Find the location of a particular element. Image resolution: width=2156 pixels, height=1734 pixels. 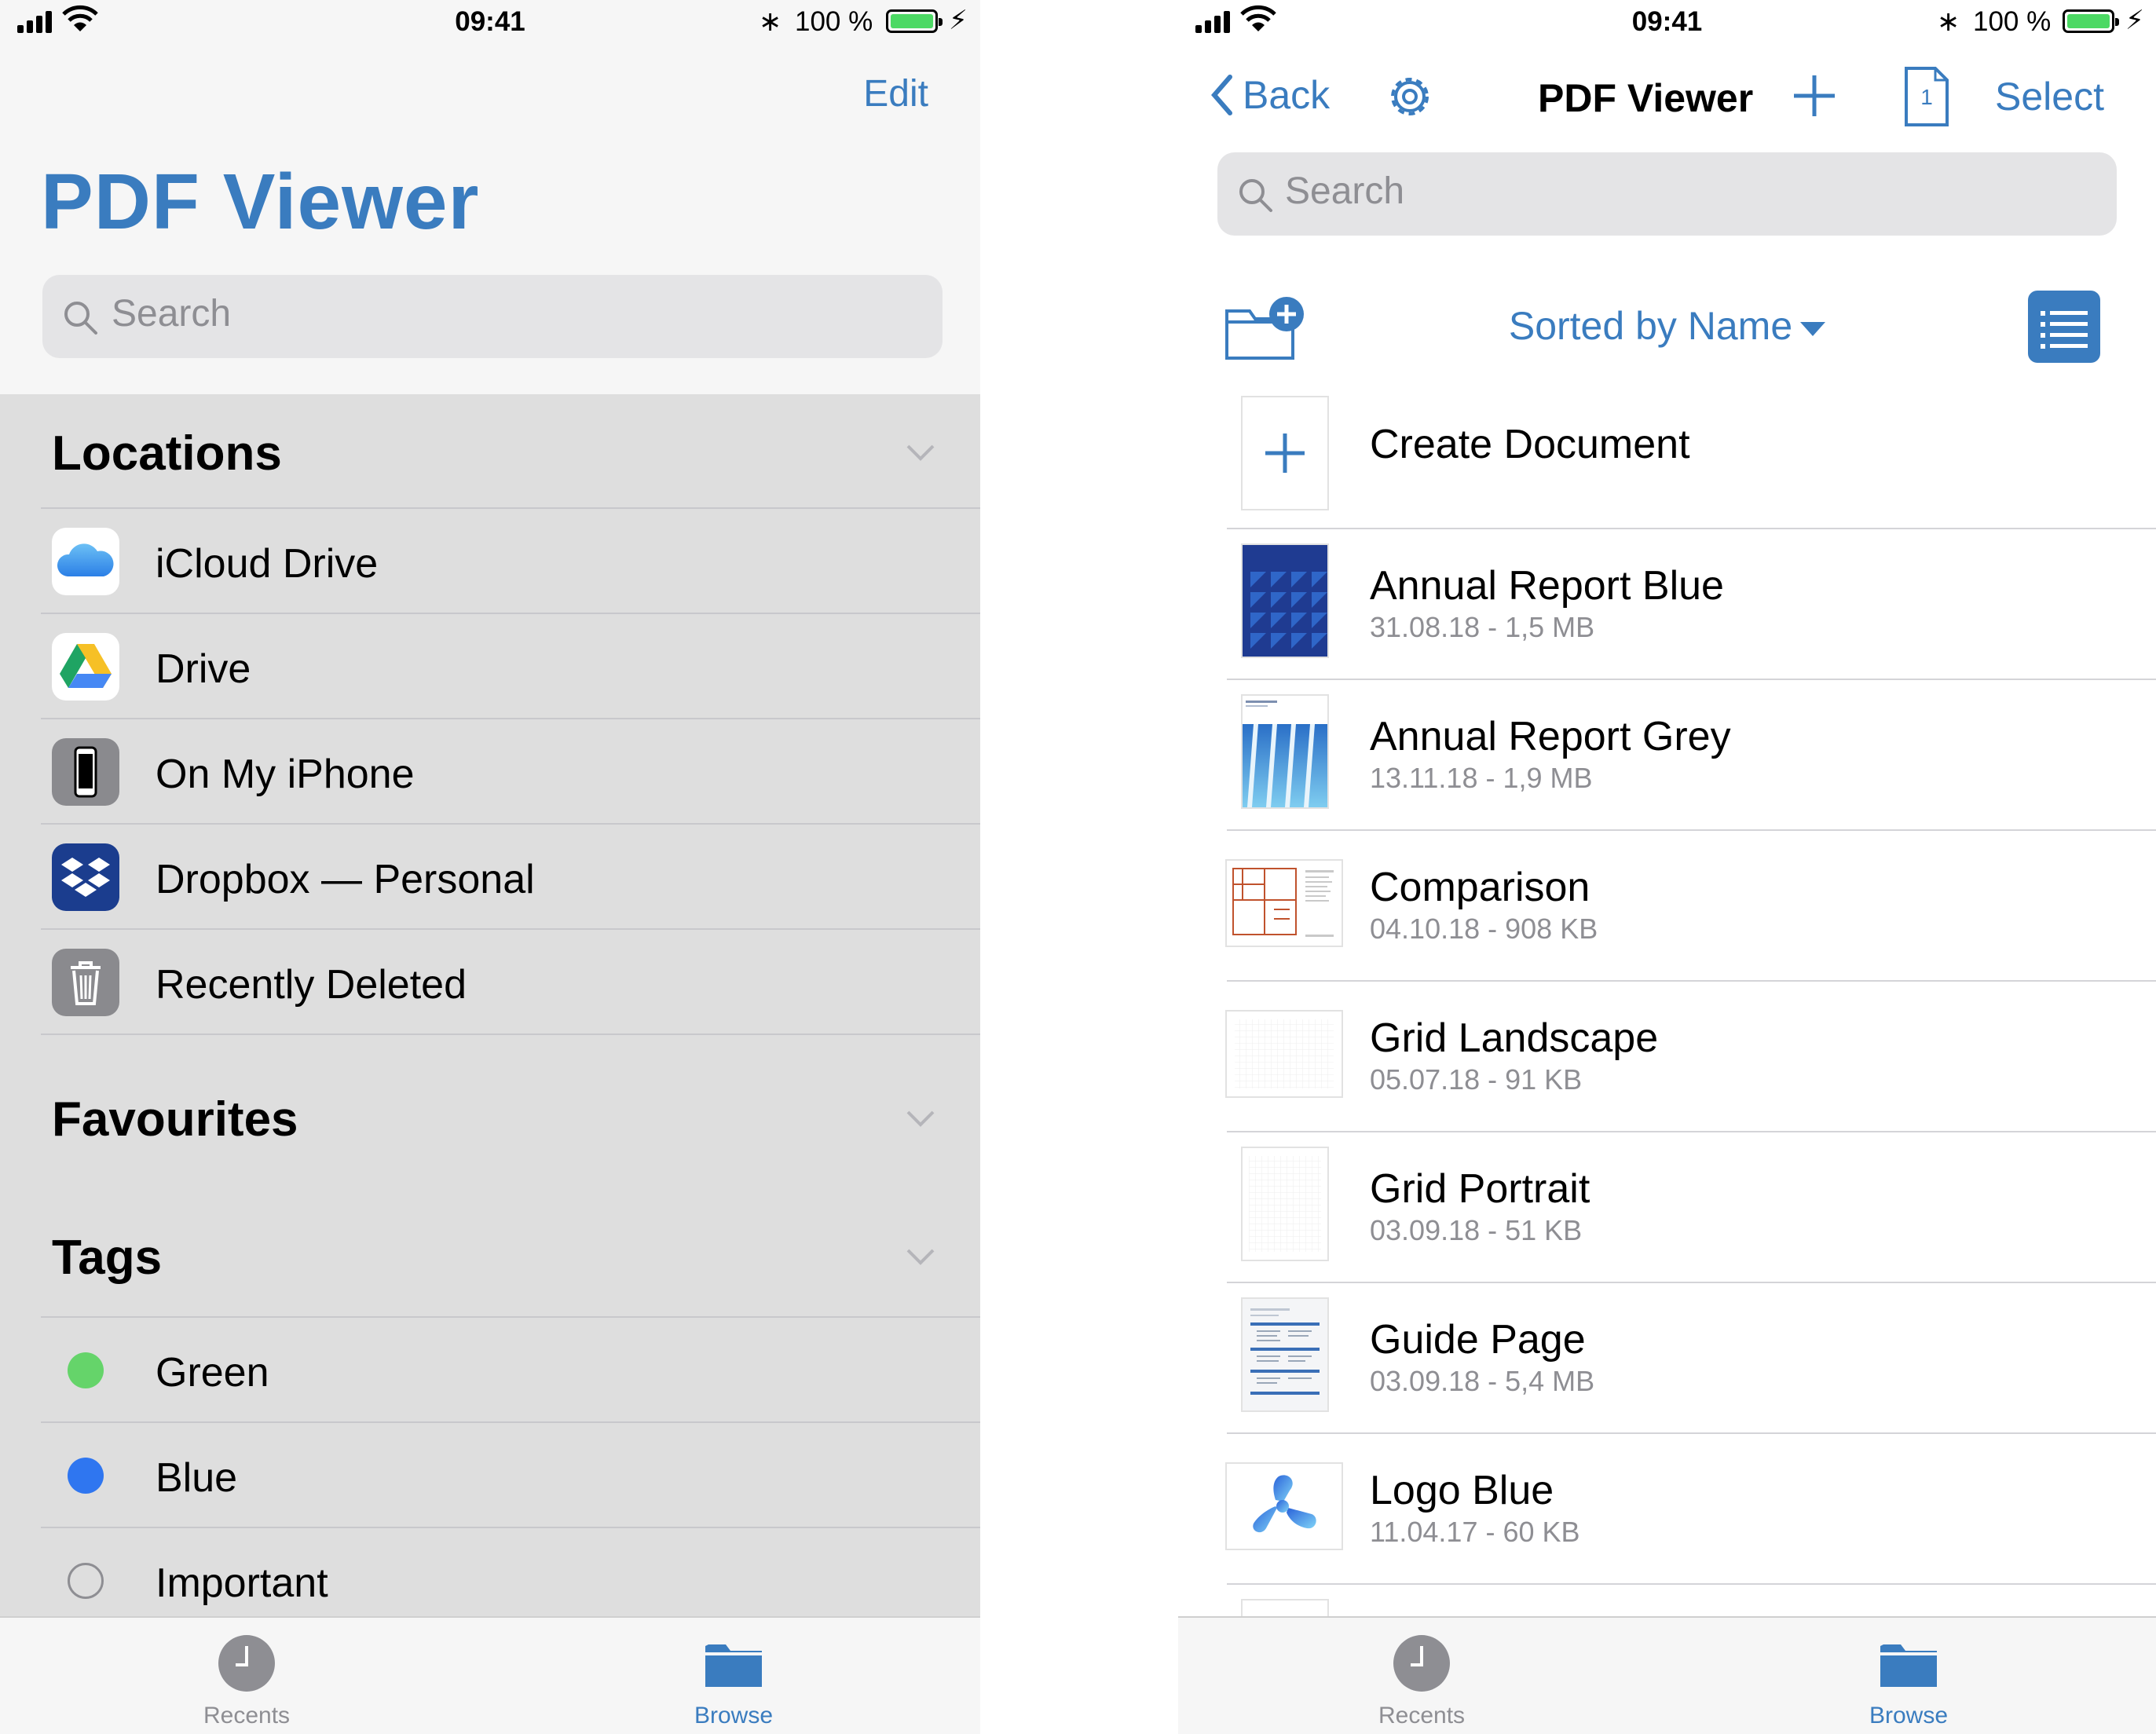

add-icon is located at coordinates (1814, 96).